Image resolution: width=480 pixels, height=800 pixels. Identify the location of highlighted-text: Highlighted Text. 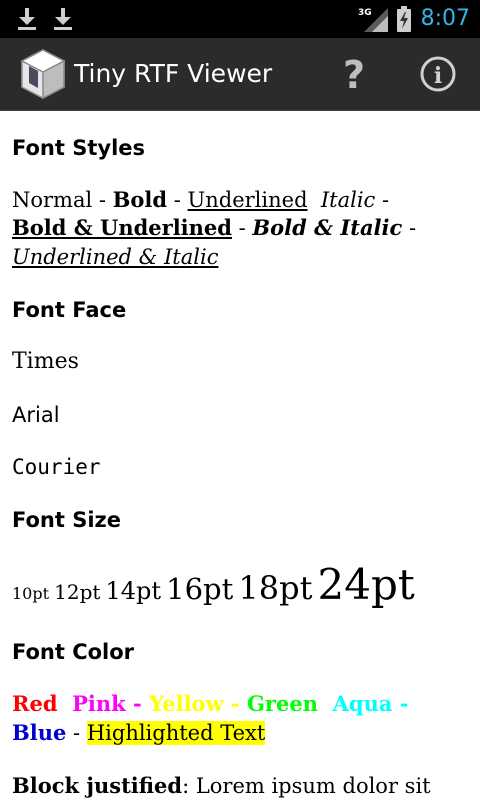
(176, 733).